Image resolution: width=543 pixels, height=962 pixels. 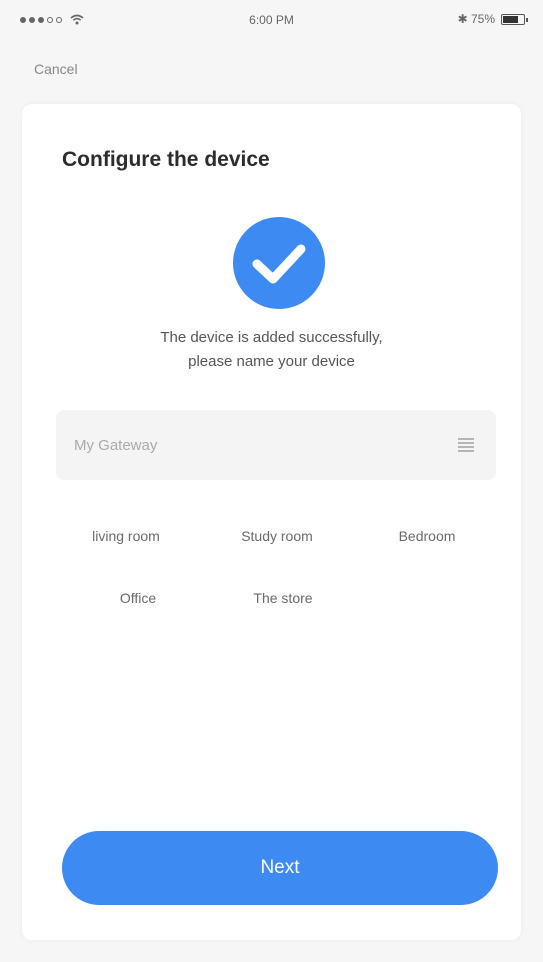 What do you see at coordinates (166, 159) in the screenshot?
I see `page-title: Configure the device` at bounding box center [166, 159].